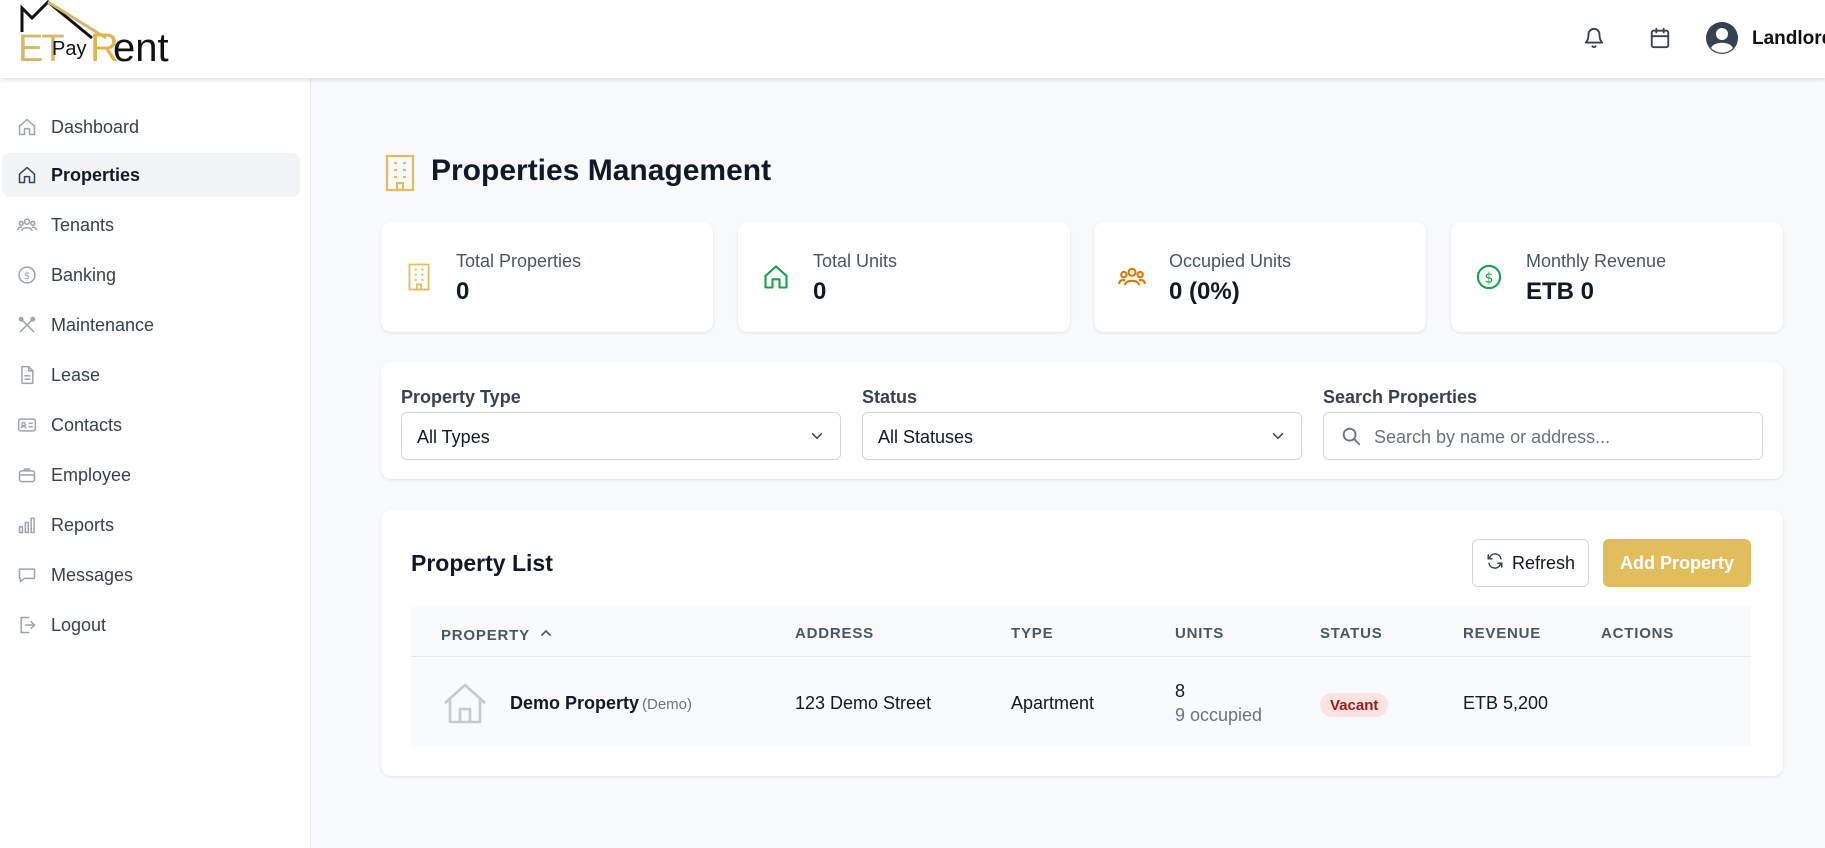  What do you see at coordinates (69, 49) in the screenshot?
I see `logo-text-pay: Pay` at bounding box center [69, 49].